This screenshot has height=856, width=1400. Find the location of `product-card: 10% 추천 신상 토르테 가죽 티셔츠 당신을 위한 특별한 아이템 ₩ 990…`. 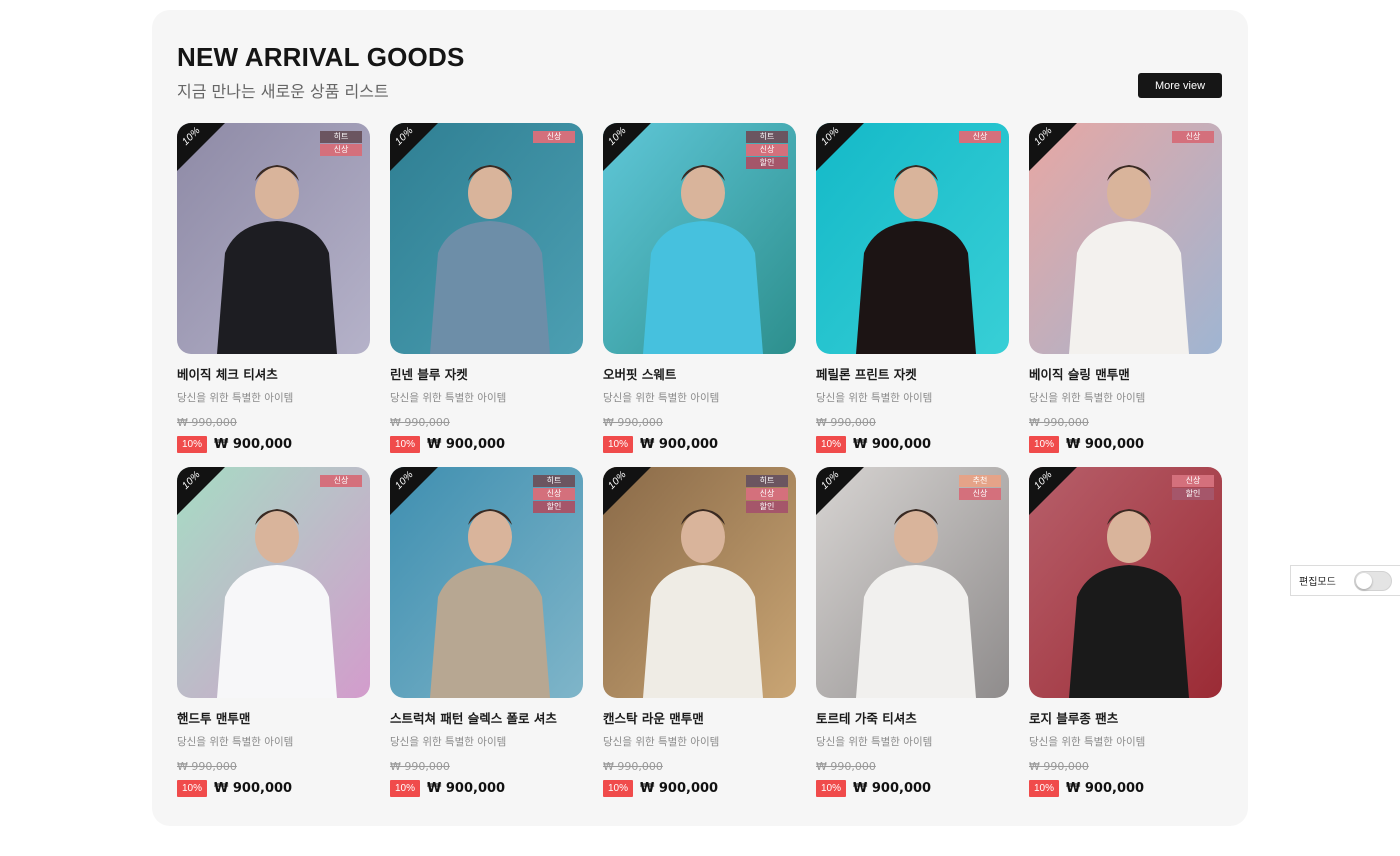

product-card: 10% 추천 신상 토르테 가죽 티셔츠 당신을 위한 특별한 아이템 ₩ 990… is located at coordinates (912, 632).